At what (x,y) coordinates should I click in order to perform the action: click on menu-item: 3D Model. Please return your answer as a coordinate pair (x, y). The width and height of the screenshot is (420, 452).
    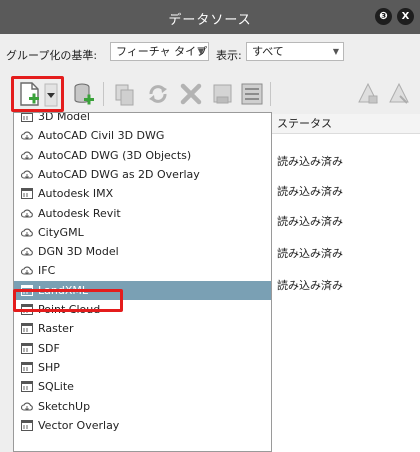
    Looking at the image, I should click on (142, 119).